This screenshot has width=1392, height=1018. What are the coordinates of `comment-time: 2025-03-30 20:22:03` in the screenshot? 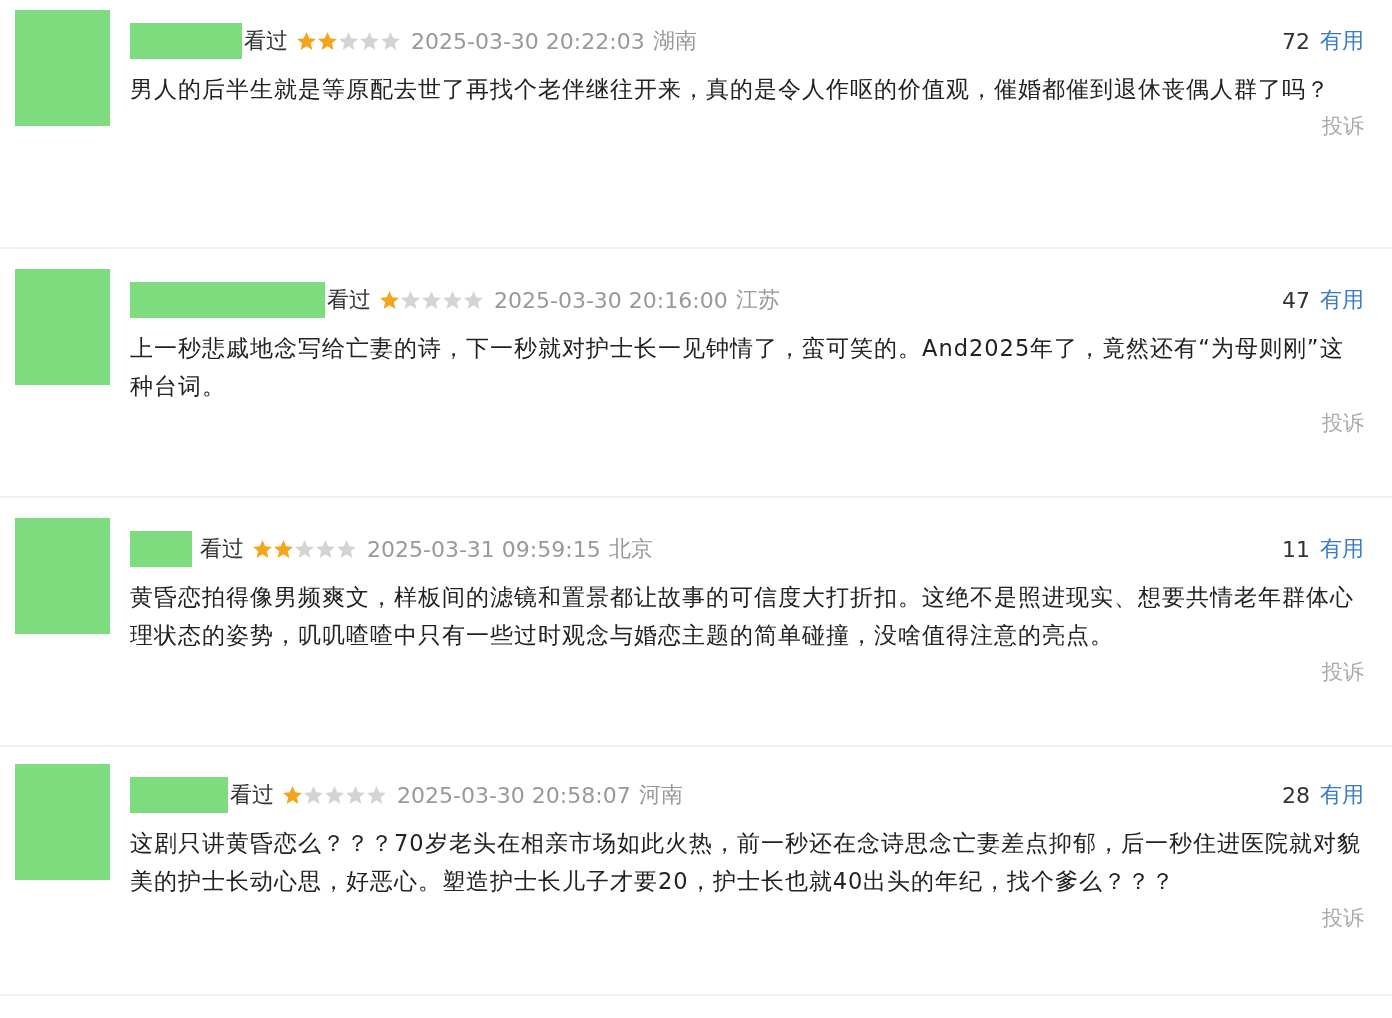 It's located at (528, 41).